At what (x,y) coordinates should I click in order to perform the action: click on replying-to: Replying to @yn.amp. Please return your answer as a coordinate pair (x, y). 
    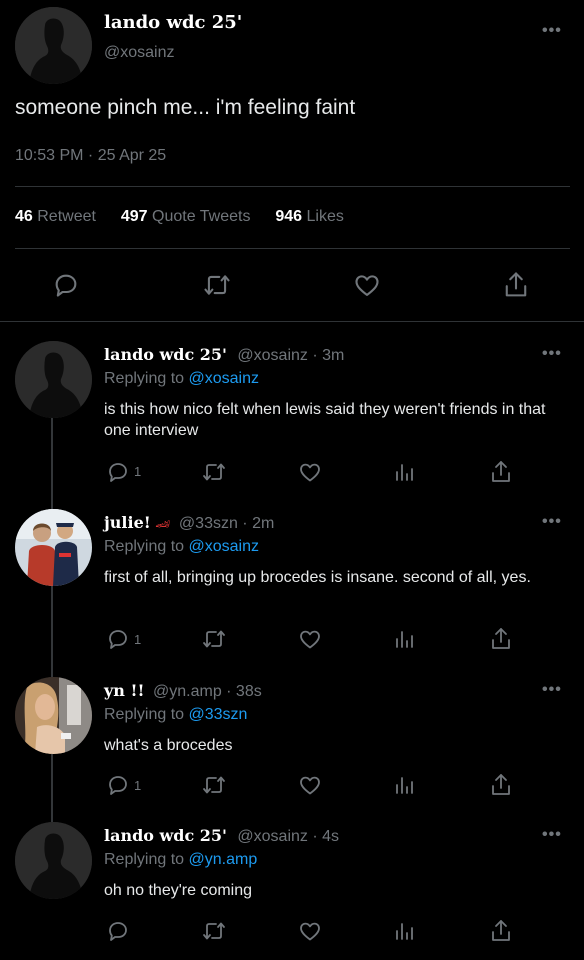
    Looking at the image, I should click on (181, 859).